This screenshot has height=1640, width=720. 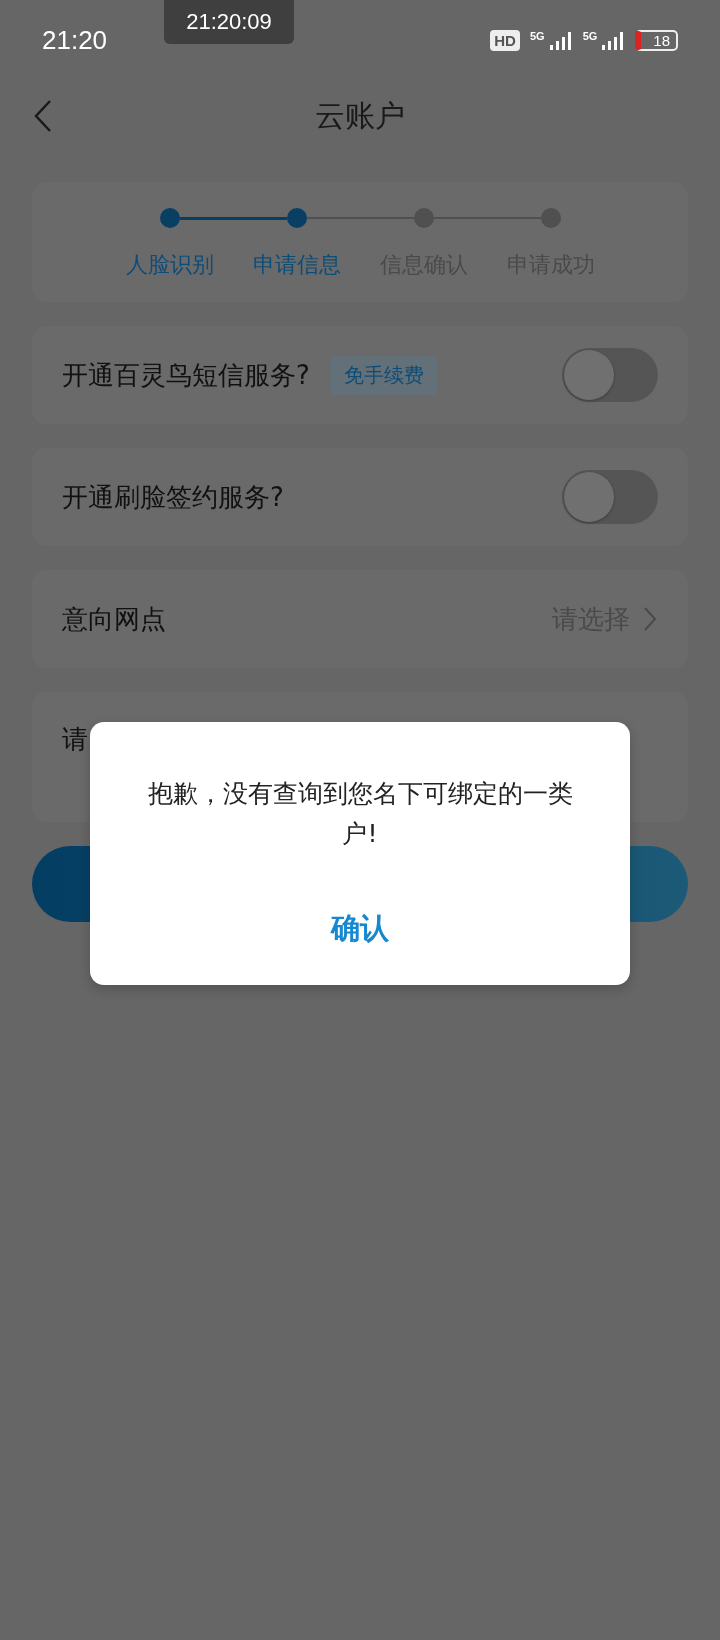 What do you see at coordinates (360, 497) in the screenshot?
I see `form-row: 开通刷脸签约服务?` at bounding box center [360, 497].